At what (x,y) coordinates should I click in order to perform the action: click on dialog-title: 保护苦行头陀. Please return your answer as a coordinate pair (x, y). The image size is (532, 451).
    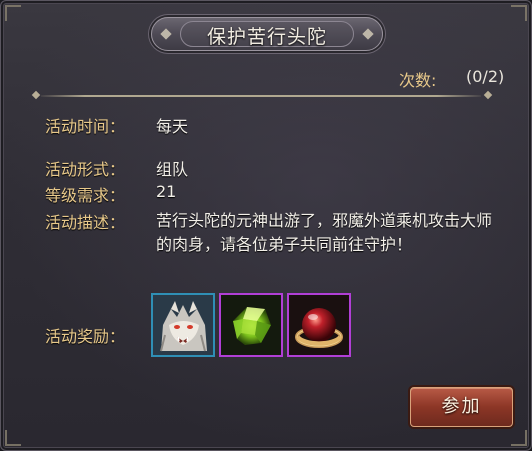
    Looking at the image, I should click on (266, 37).